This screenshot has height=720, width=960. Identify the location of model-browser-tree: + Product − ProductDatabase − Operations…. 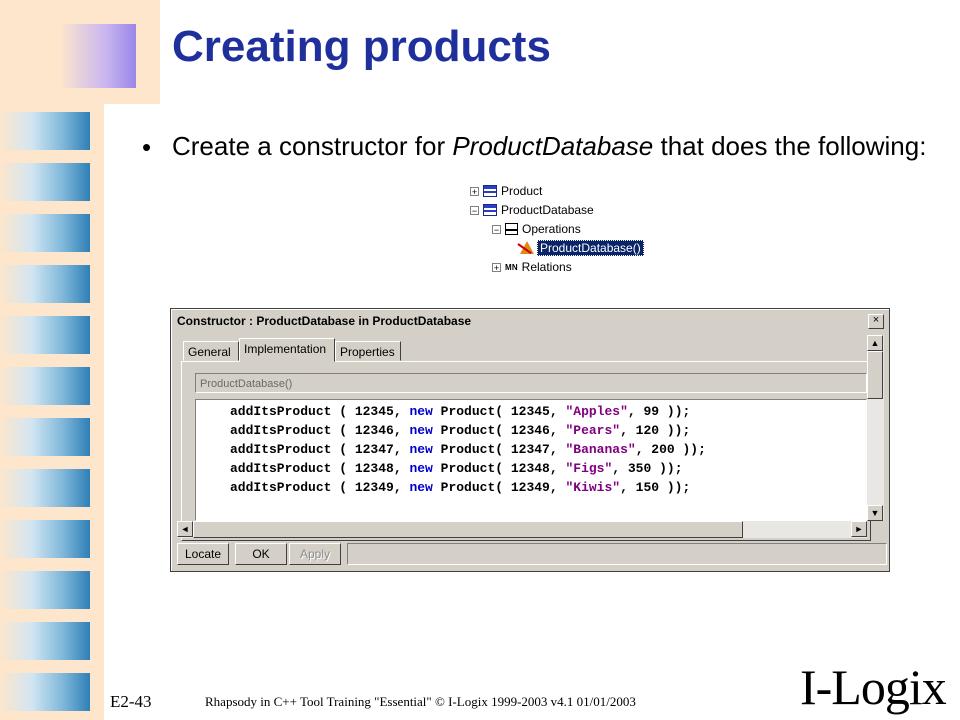
(575, 230).